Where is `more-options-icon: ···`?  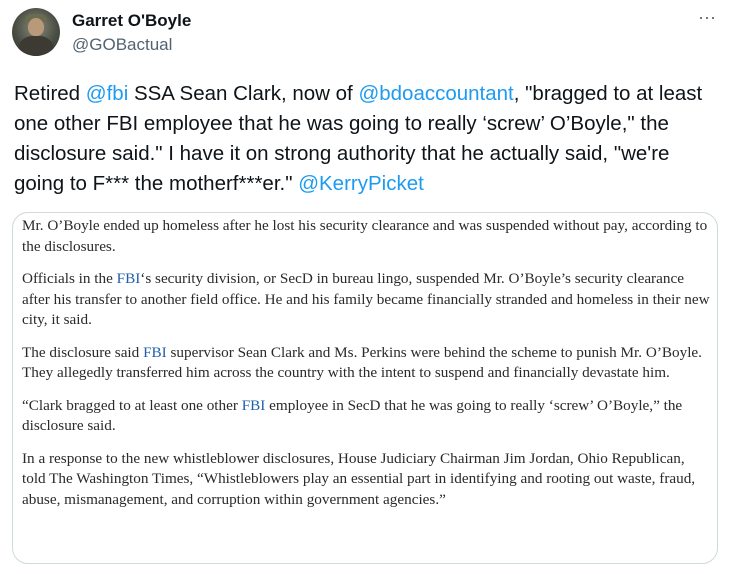
more-options-icon: ··· is located at coordinates (707, 19).